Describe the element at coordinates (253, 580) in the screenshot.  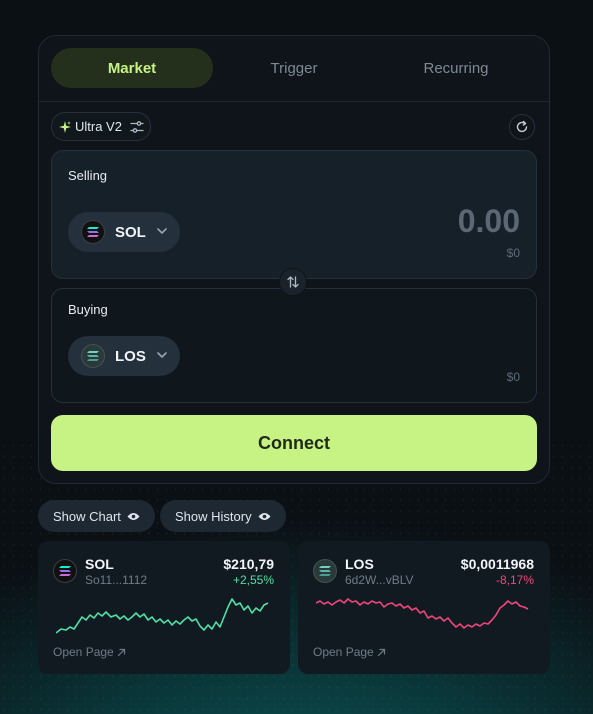
I see `card-price-change: +2,55%` at that location.